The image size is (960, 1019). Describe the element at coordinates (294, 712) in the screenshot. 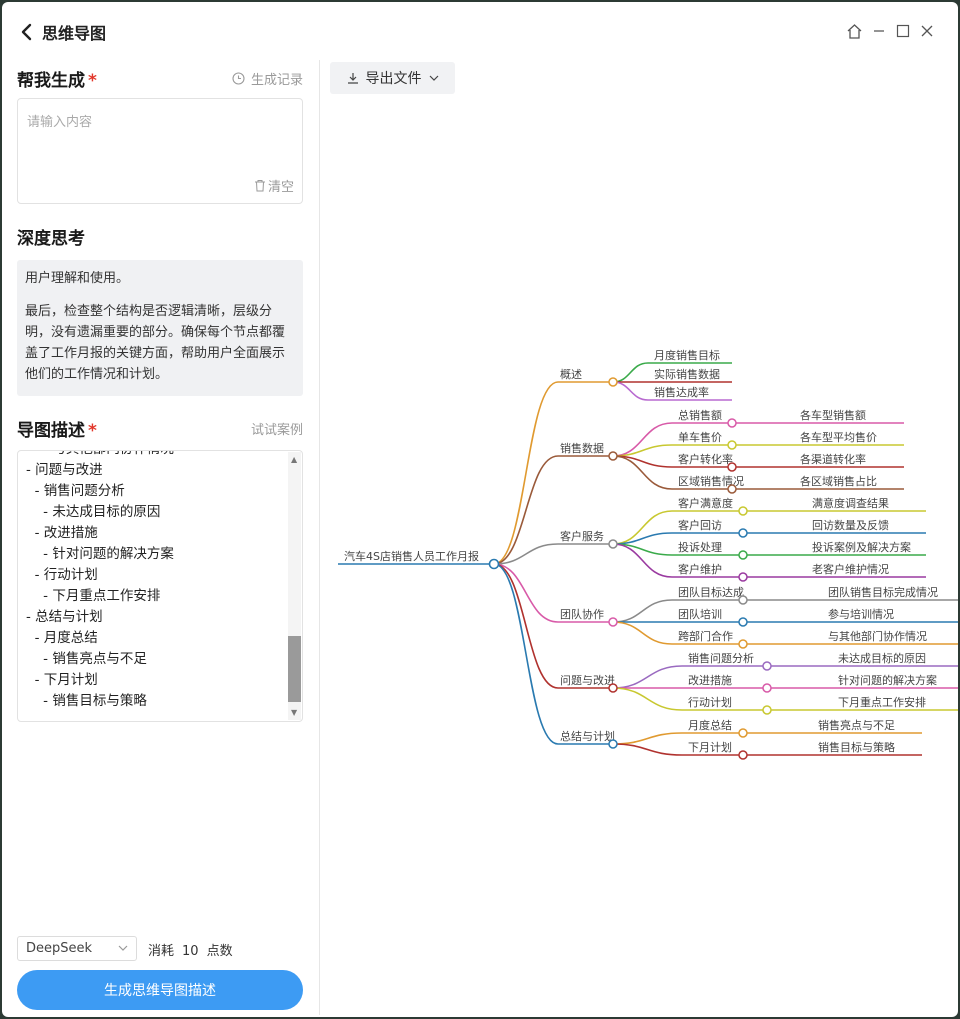

I see `scroll-down-icon: ▼` at that location.